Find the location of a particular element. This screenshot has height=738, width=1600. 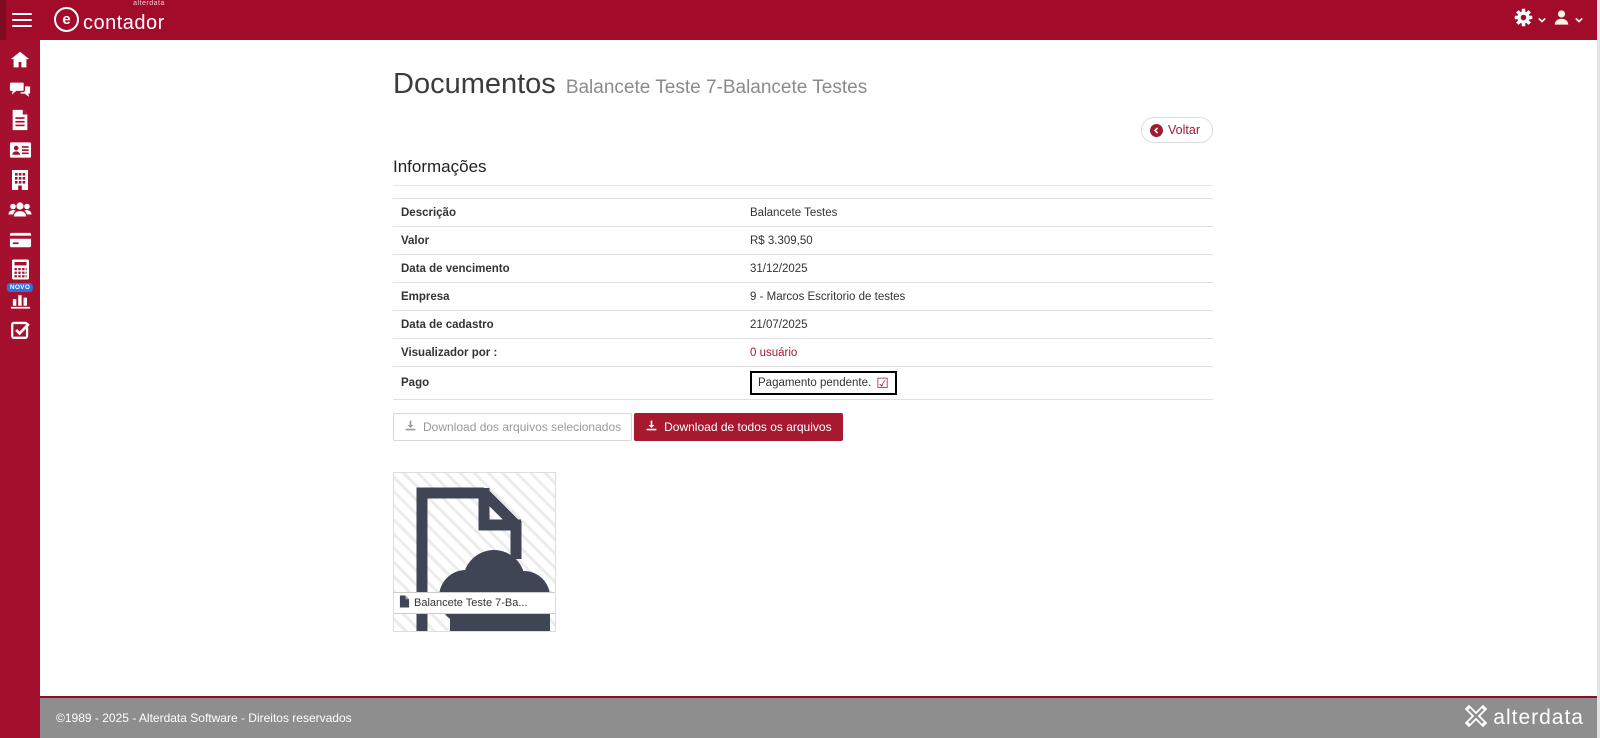

document-icon is located at coordinates (20, 122).